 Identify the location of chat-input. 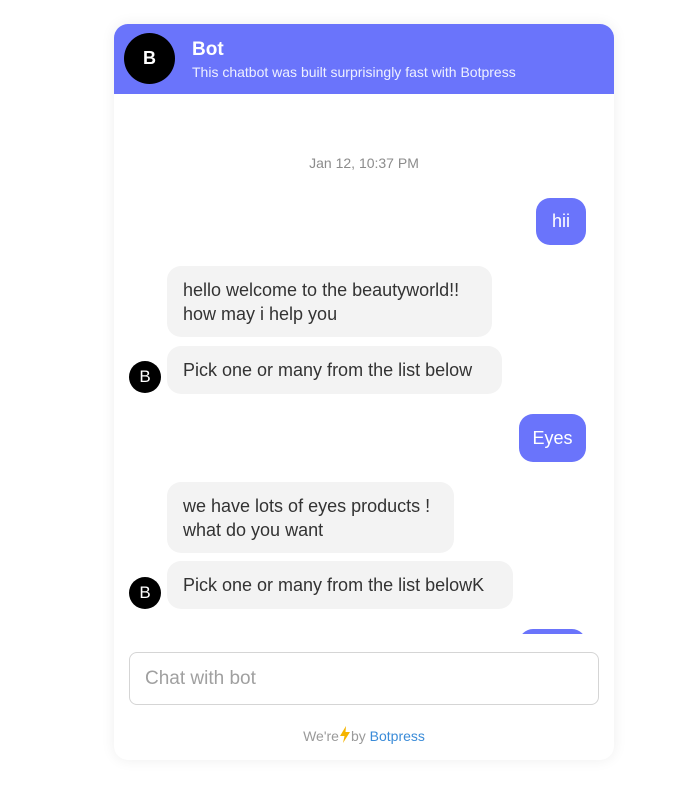
(364, 678).